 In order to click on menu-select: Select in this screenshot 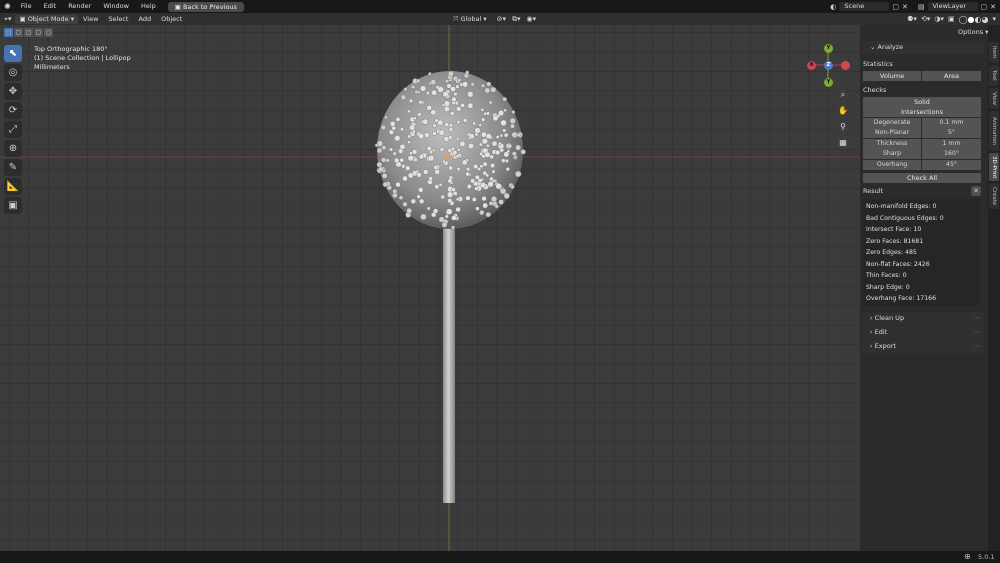, I will do `click(118, 19)`.